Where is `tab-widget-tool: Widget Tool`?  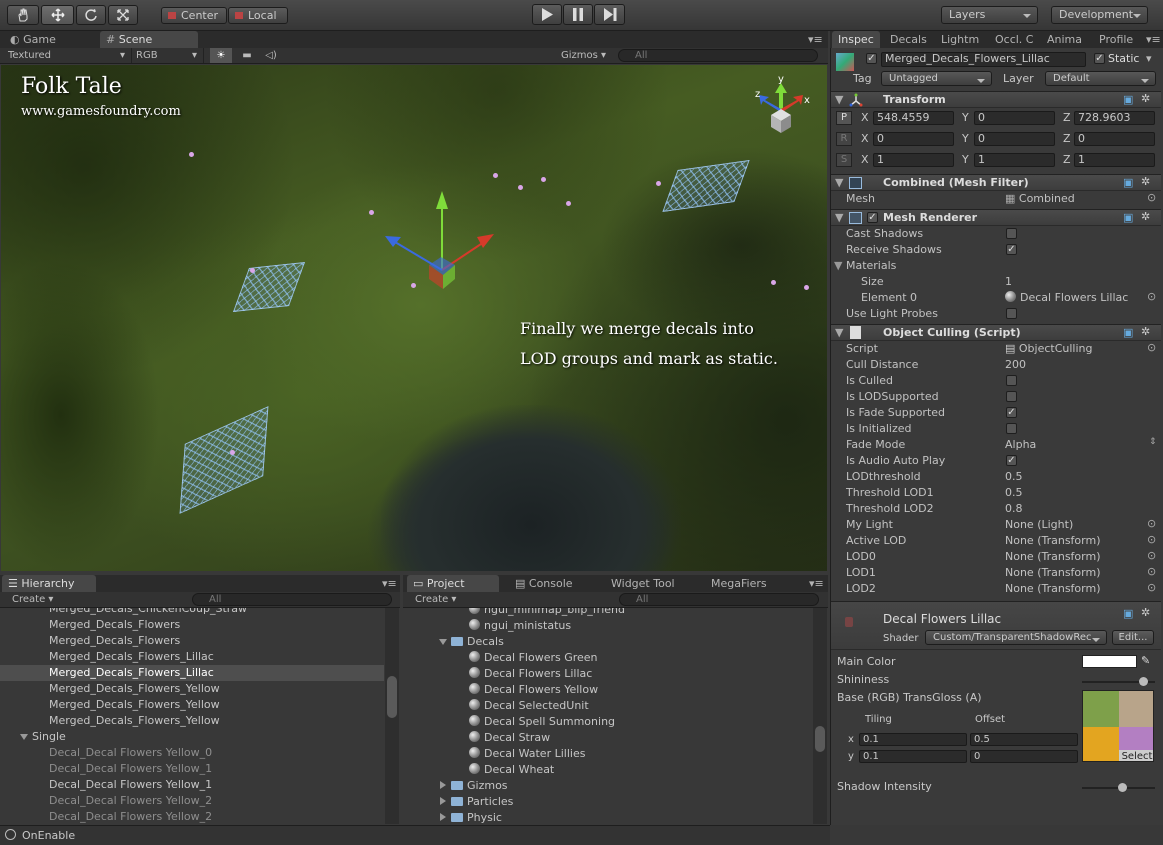
tab-widget-tool: Widget Tool is located at coordinates (650, 583).